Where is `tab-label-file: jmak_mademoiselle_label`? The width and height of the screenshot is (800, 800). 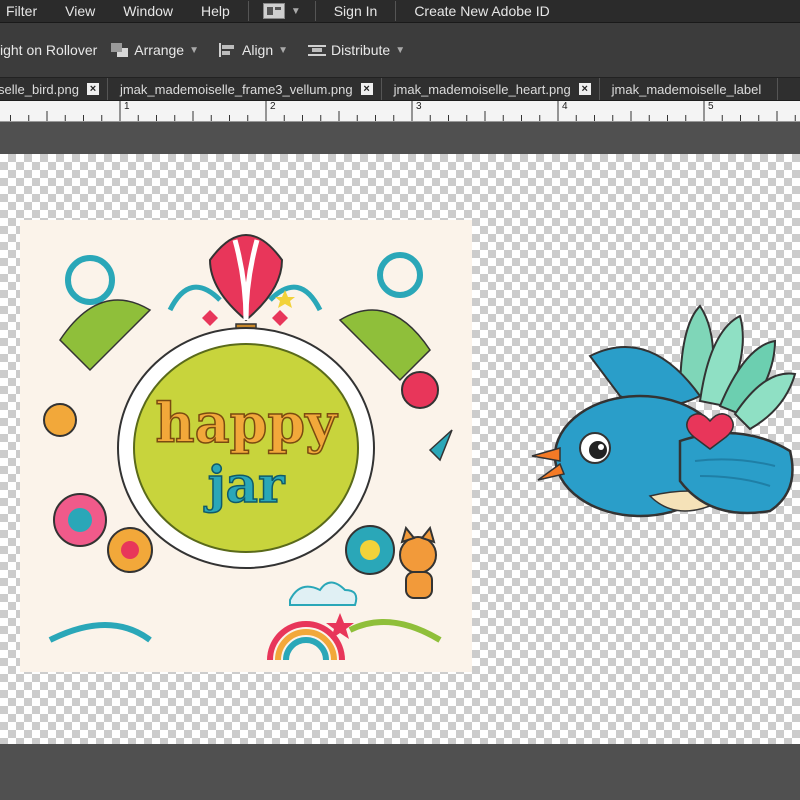 tab-label-file: jmak_mademoiselle_label is located at coordinates (689, 89).